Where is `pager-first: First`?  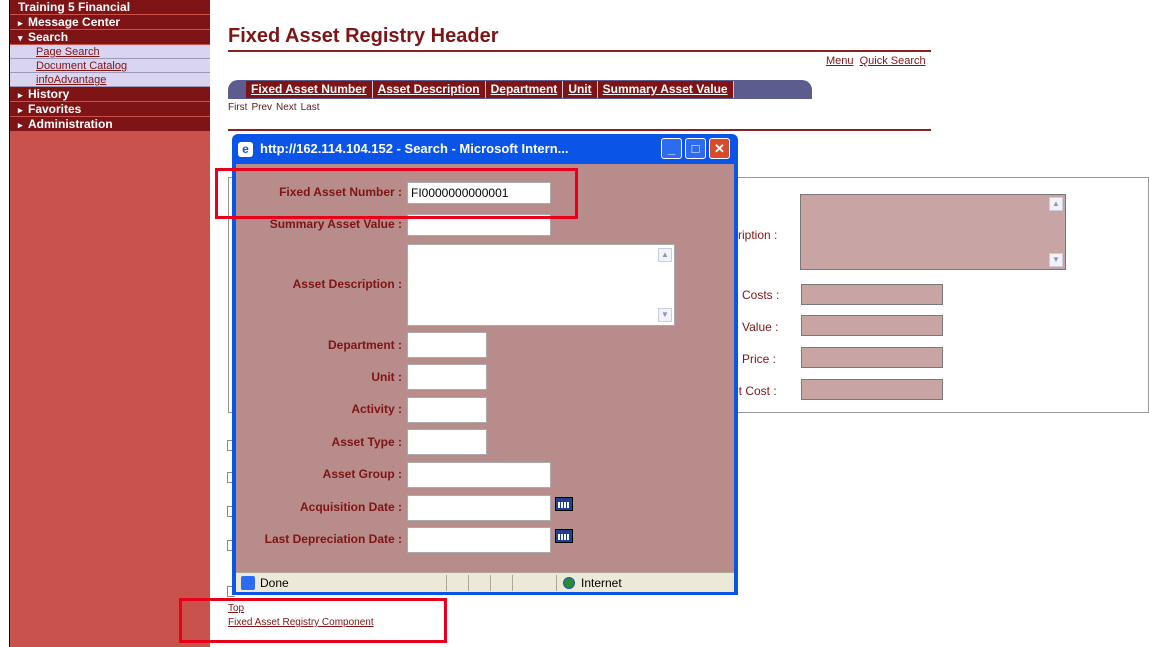 pager-first: First is located at coordinates (237, 107).